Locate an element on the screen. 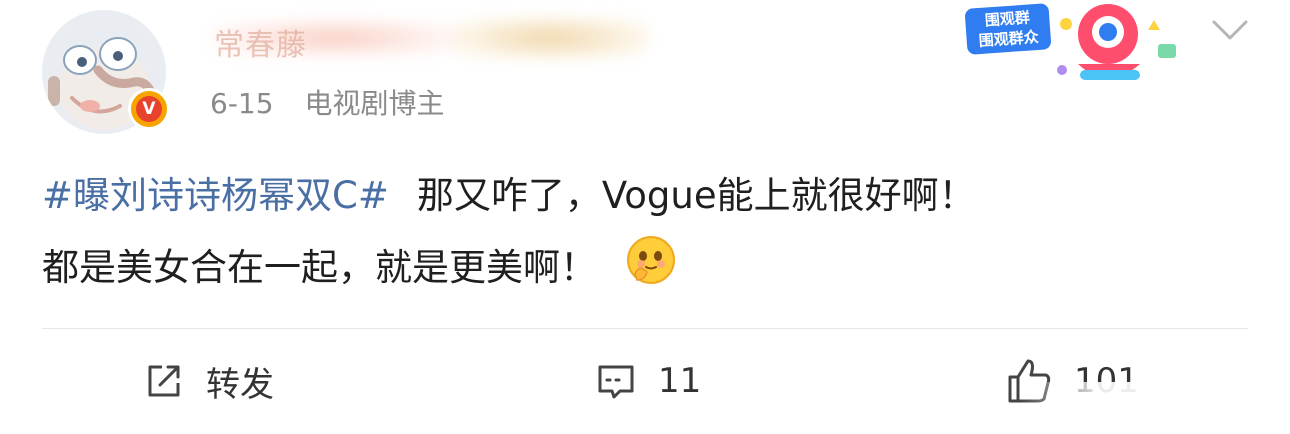 This screenshot has height=434, width=1290. author-name: 常春藤 is located at coordinates (430, 38).